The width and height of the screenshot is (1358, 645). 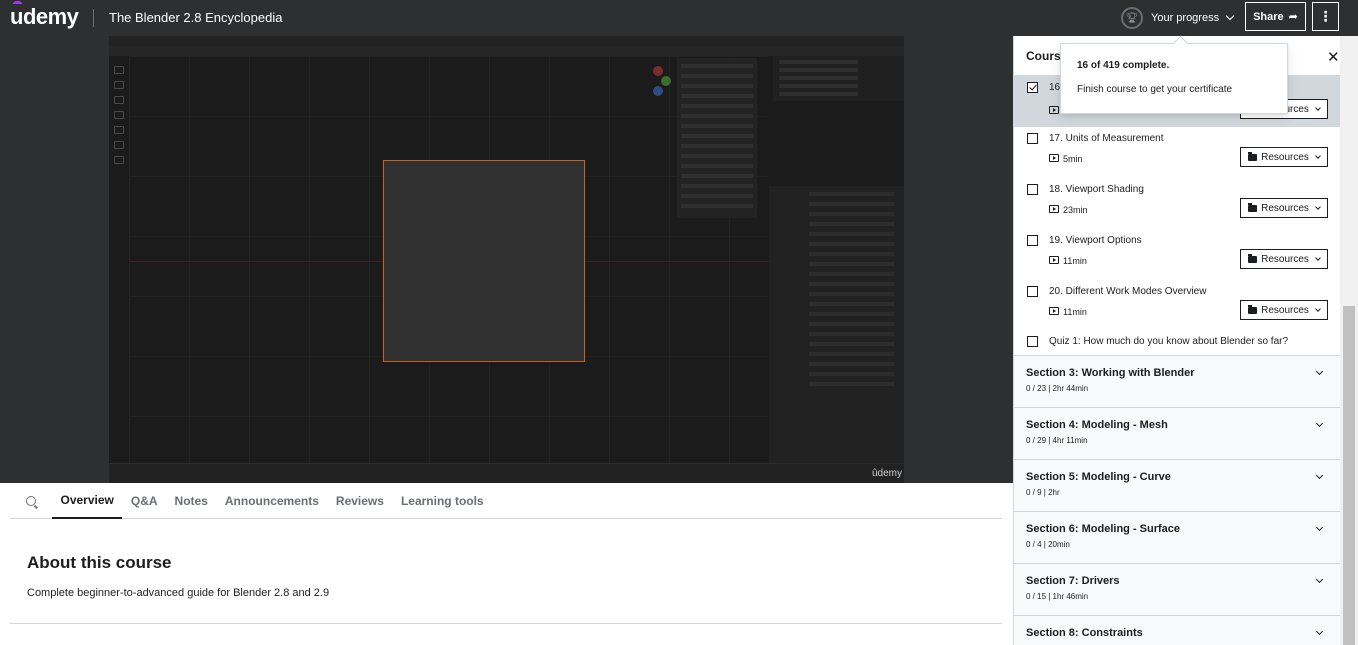 I want to click on section-header: Section 8: Constraints, so click(x=1177, y=630).